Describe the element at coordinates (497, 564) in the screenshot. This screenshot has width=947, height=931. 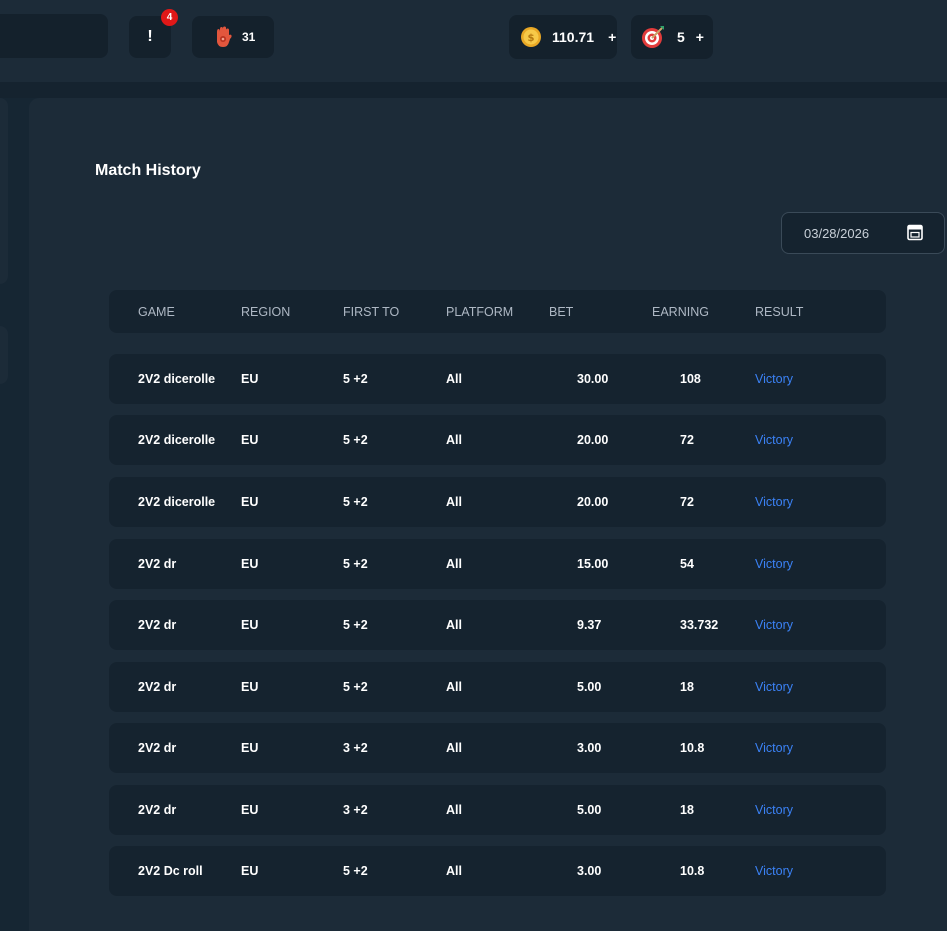
I see `table-row: 2V2 dr EU 5 +2 All 15.00 54 Victory` at that location.